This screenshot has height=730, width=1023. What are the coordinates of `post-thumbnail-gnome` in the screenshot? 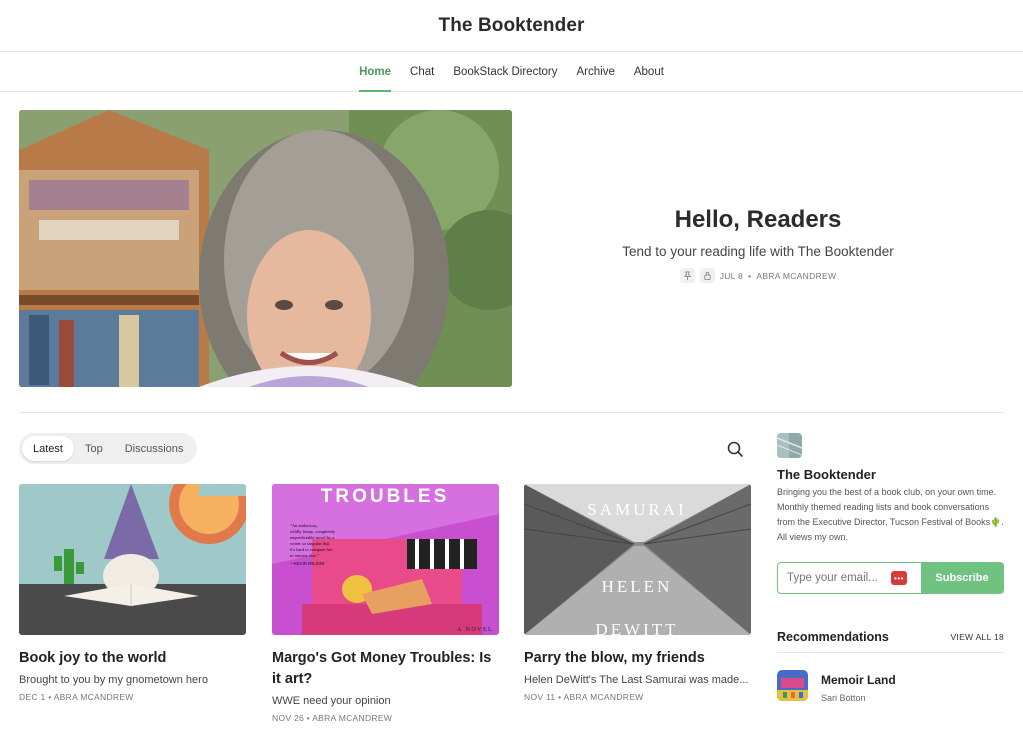 It's located at (132, 559).